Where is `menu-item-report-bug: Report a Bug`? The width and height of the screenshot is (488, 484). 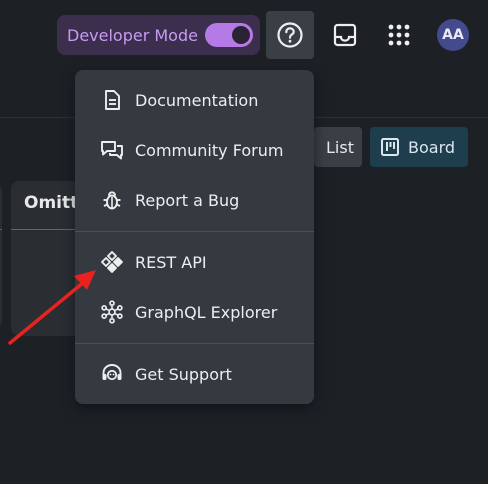
menu-item-report-bug: Report a Bug is located at coordinates (194, 200).